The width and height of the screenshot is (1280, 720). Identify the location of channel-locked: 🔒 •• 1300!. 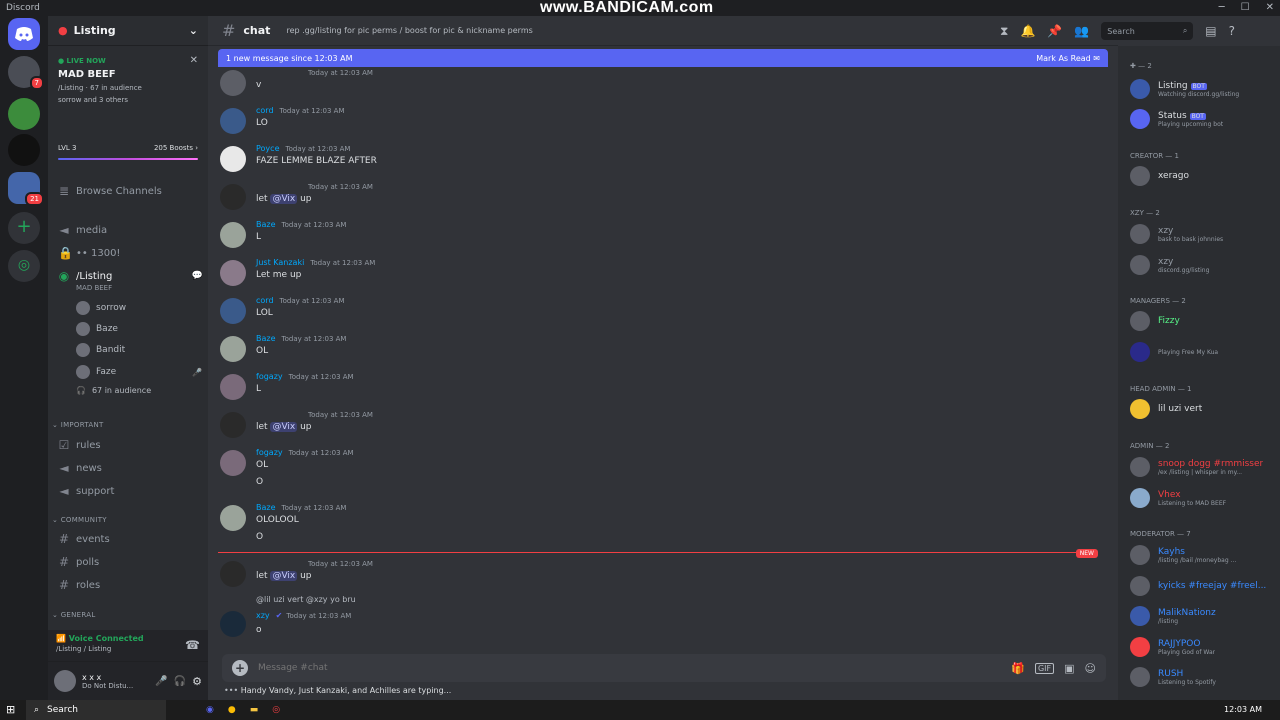
(130, 253).